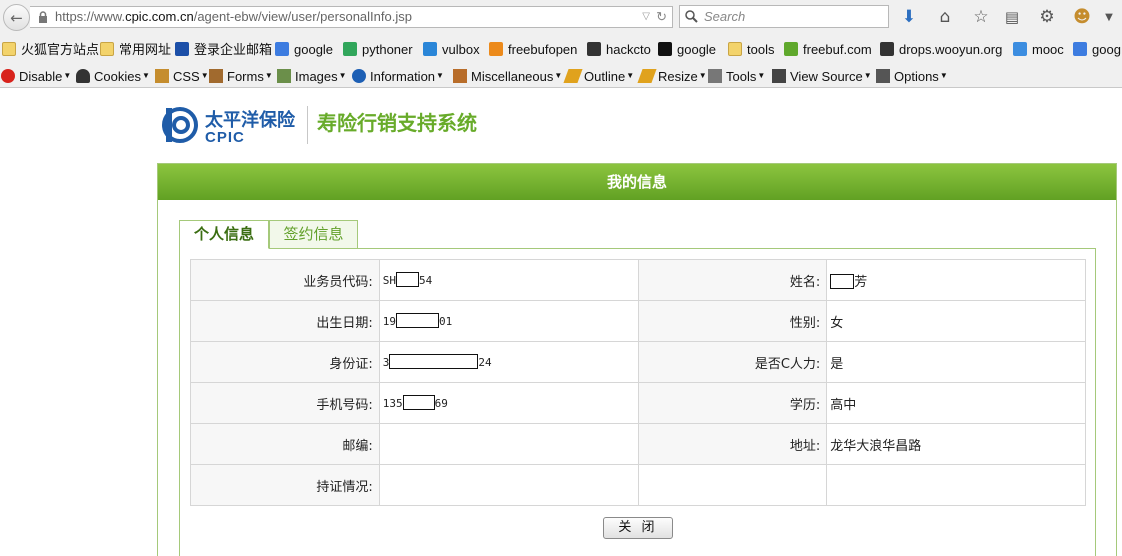 The image size is (1122, 556). I want to click on devtool-label: Resize, so click(678, 76).